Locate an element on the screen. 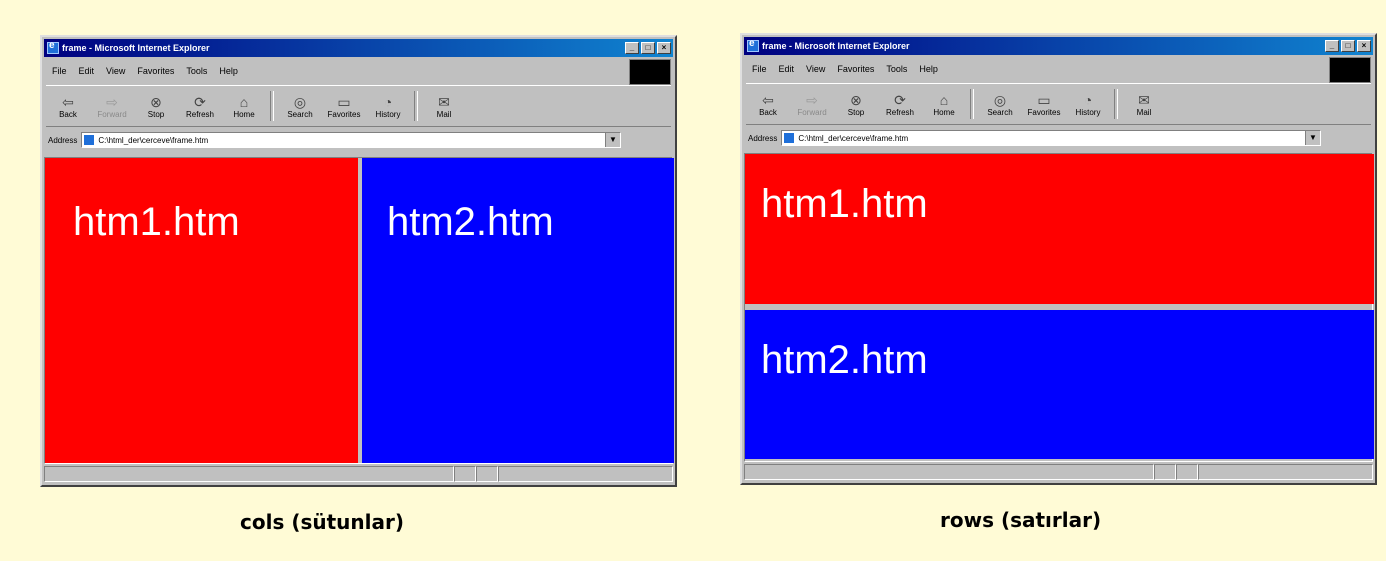 The image size is (1386, 561). ie-icon is located at coordinates (53, 47).